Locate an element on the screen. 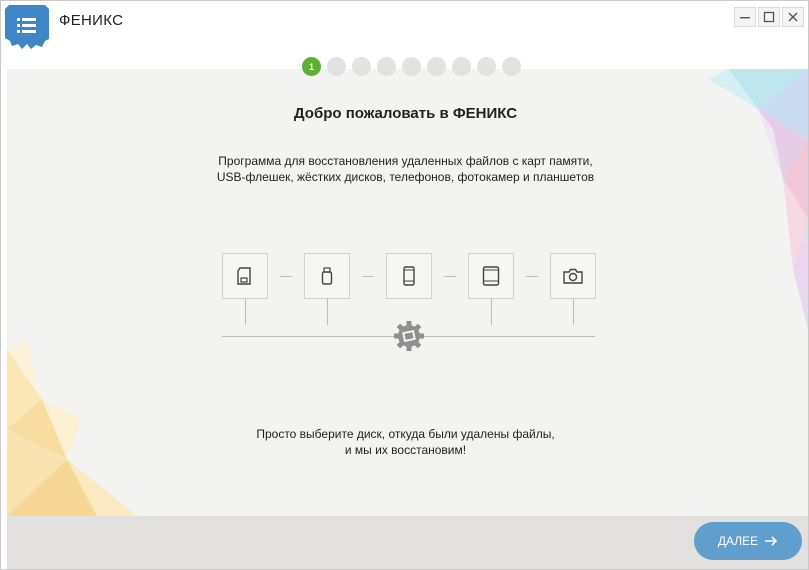  device-memory-card is located at coordinates (245, 276).